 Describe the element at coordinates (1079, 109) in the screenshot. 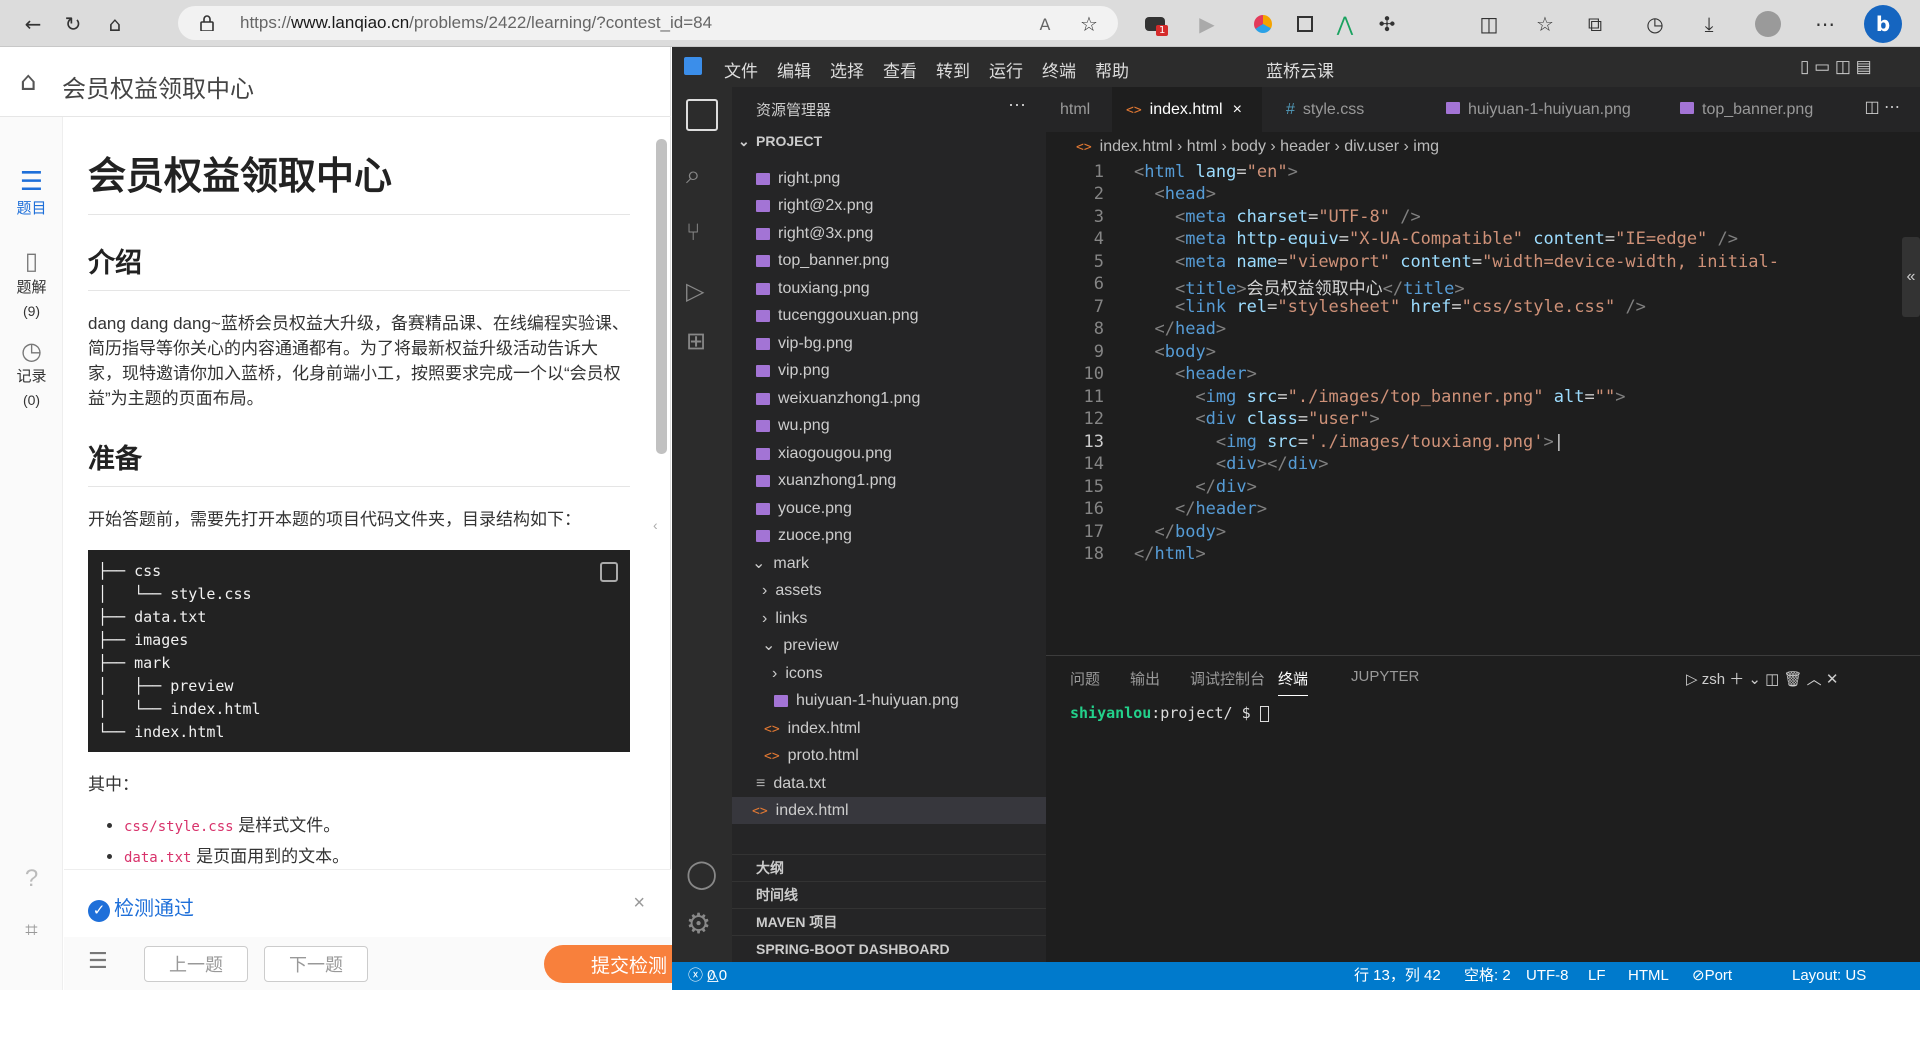

I see `tab-html: html` at that location.